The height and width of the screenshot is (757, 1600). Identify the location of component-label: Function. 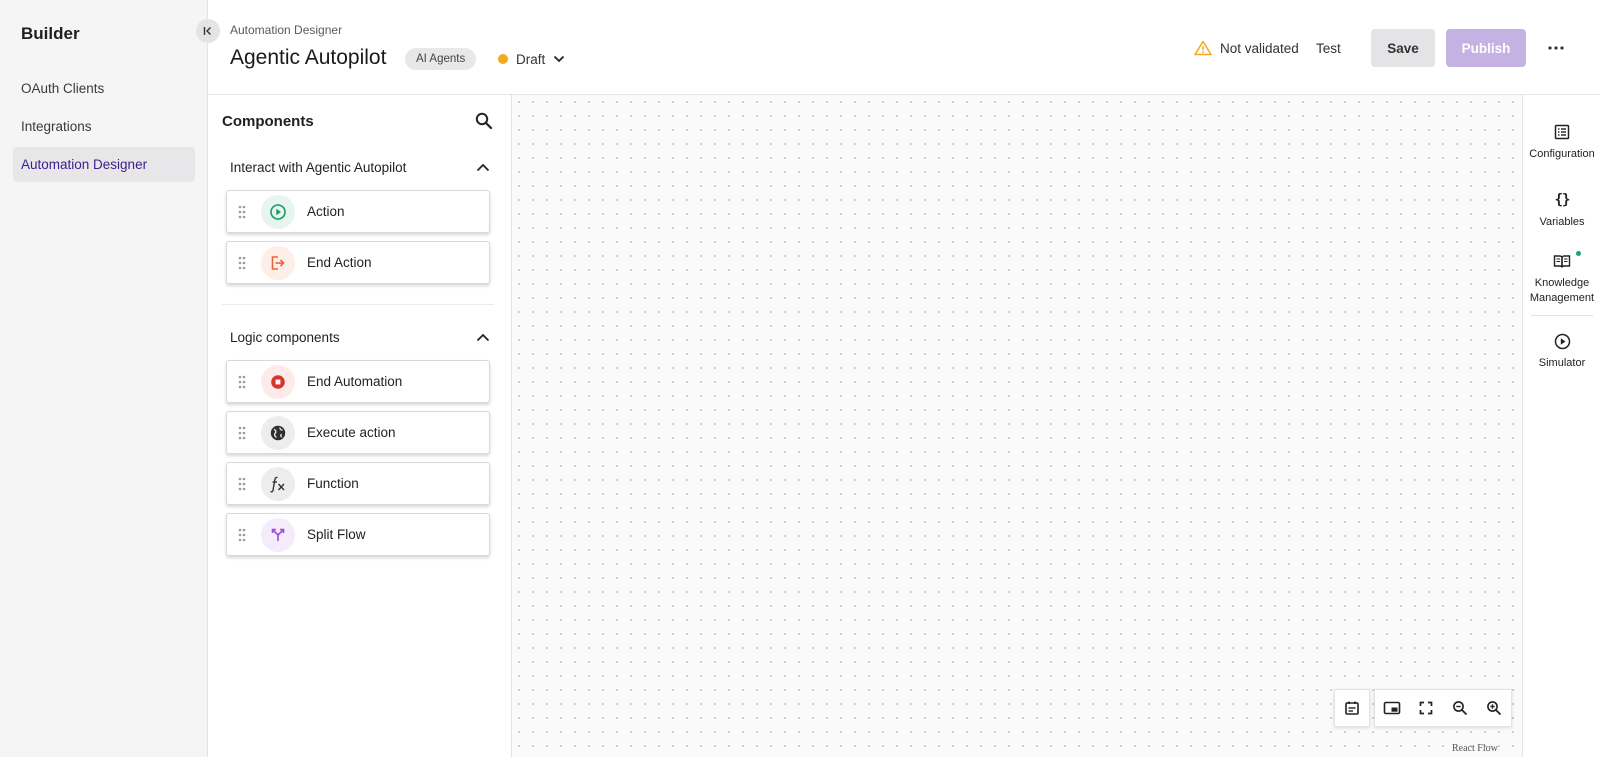
(333, 483).